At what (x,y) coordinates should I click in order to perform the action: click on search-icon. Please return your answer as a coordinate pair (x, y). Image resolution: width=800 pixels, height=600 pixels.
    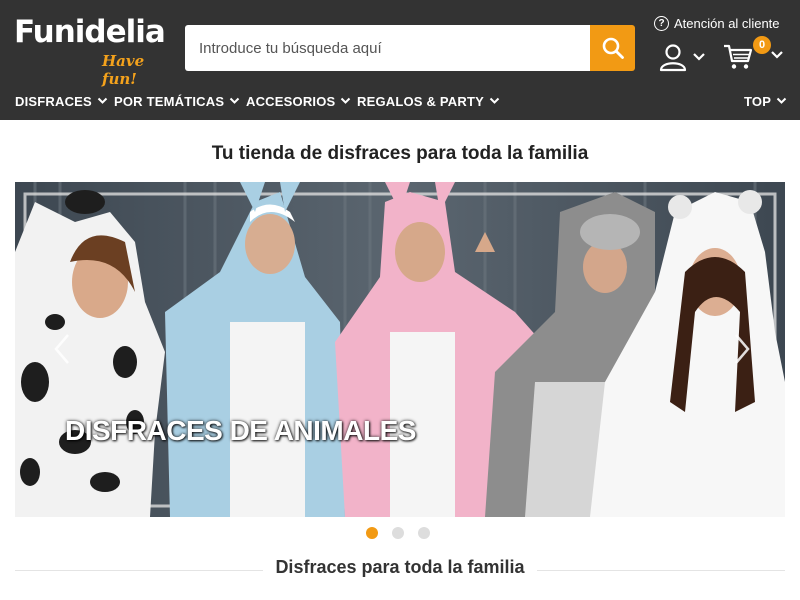
    Looking at the image, I should click on (613, 48).